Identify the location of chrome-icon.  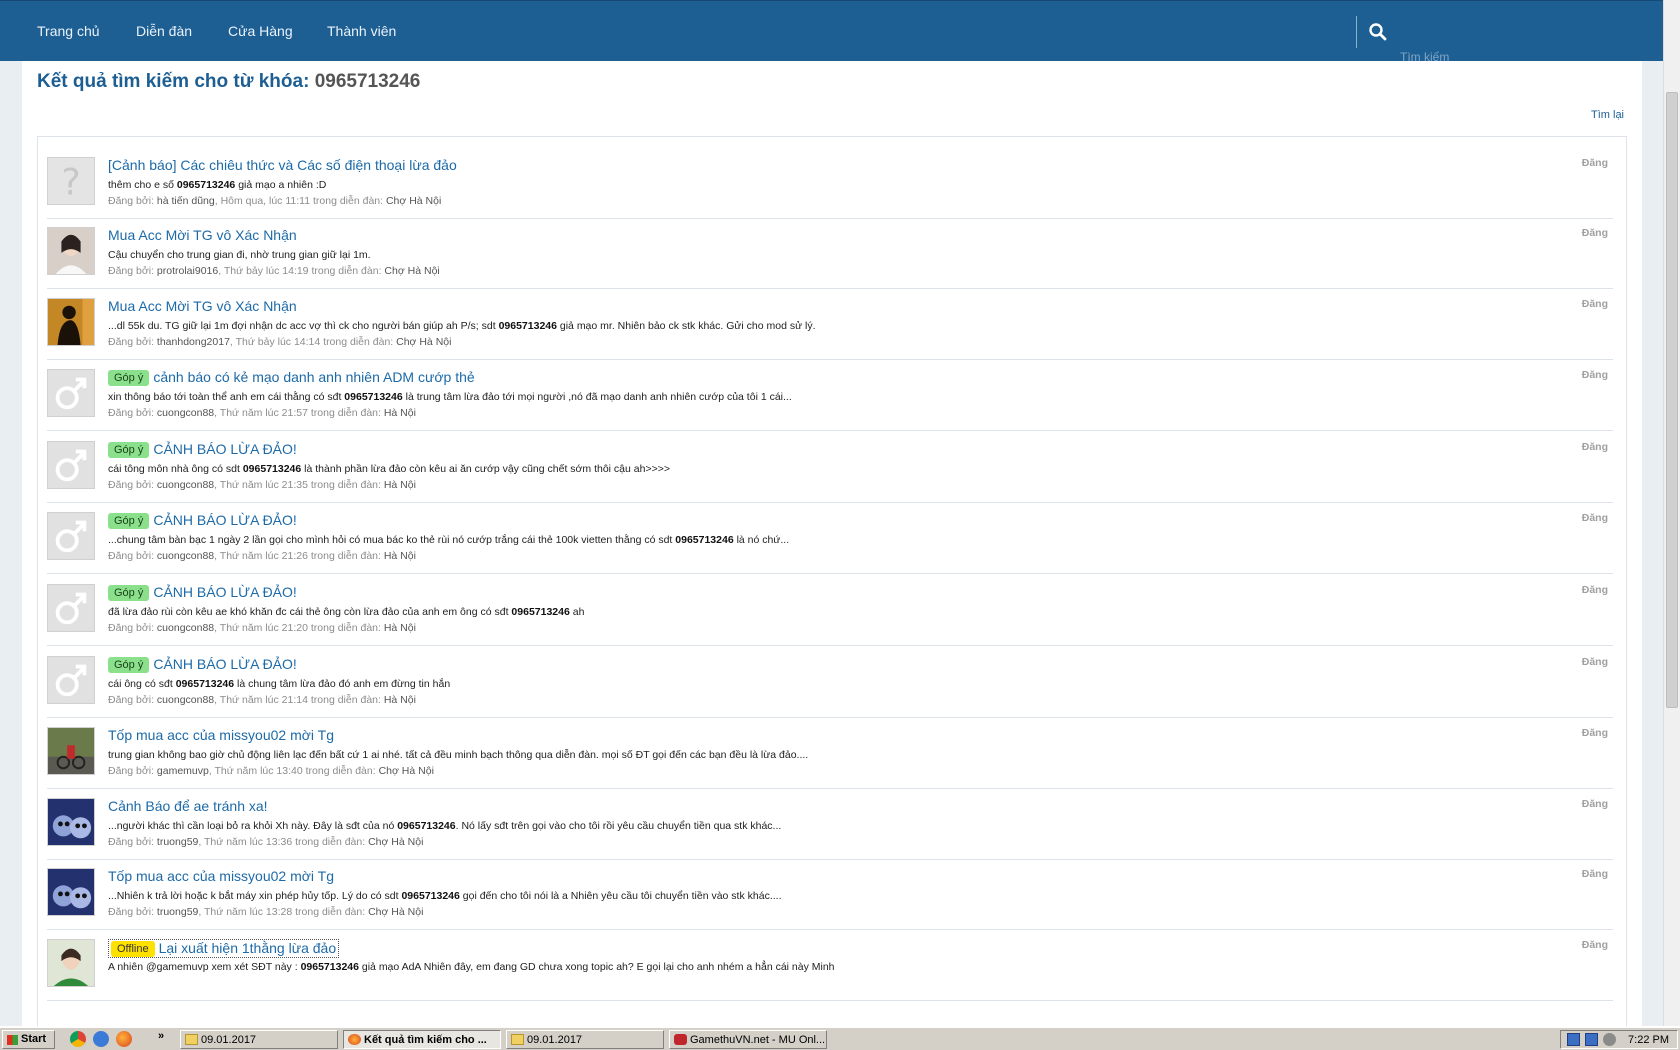
(78, 1039).